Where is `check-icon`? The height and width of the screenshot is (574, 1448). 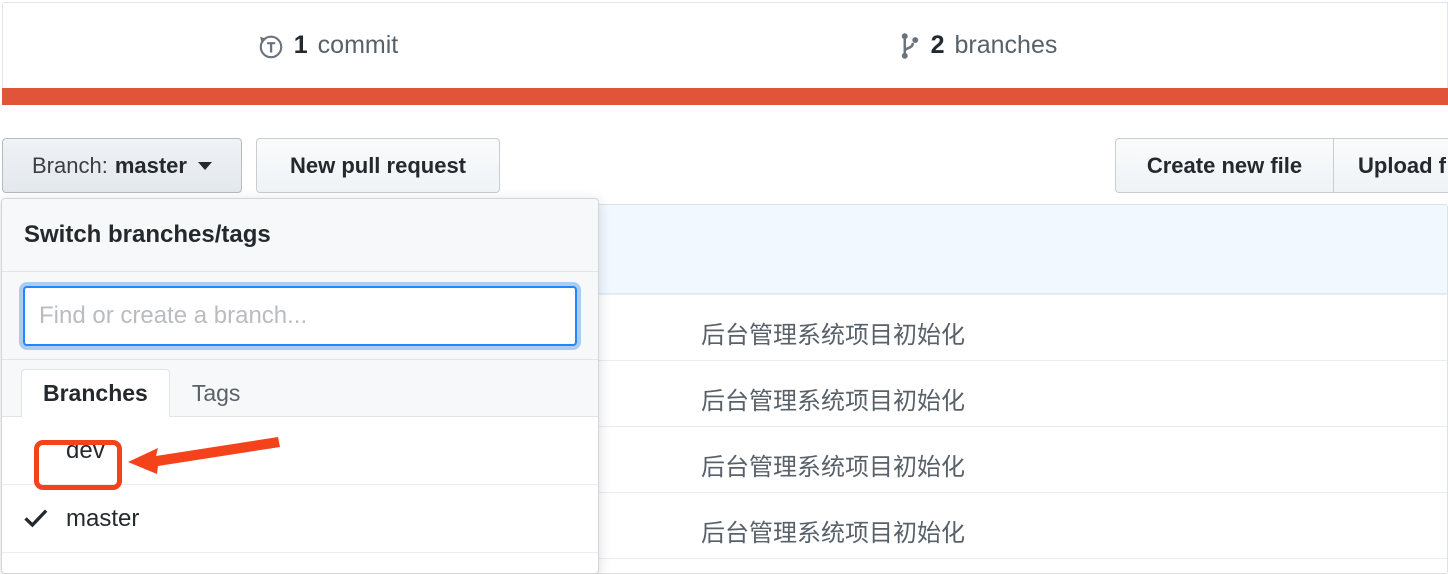 check-icon is located at coordinates (40, 519).